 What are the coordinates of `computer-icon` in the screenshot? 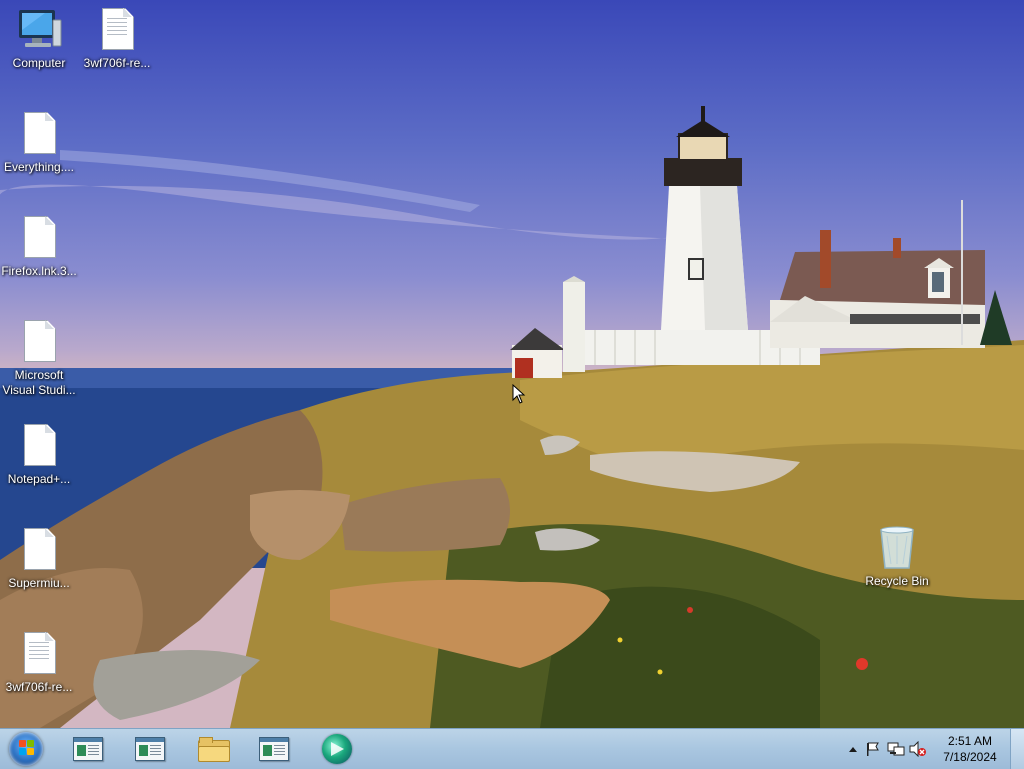 It's located at (39, 30).